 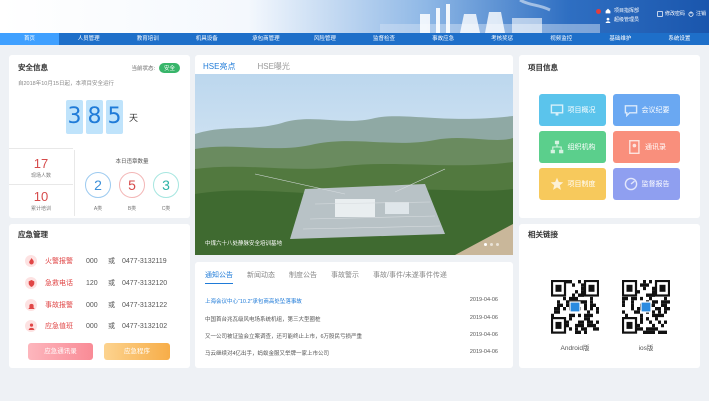 What do you see at coordinates (701, 13) in the screenshot?
I see `logout-link: 注销` at bounding box center [701, 13].